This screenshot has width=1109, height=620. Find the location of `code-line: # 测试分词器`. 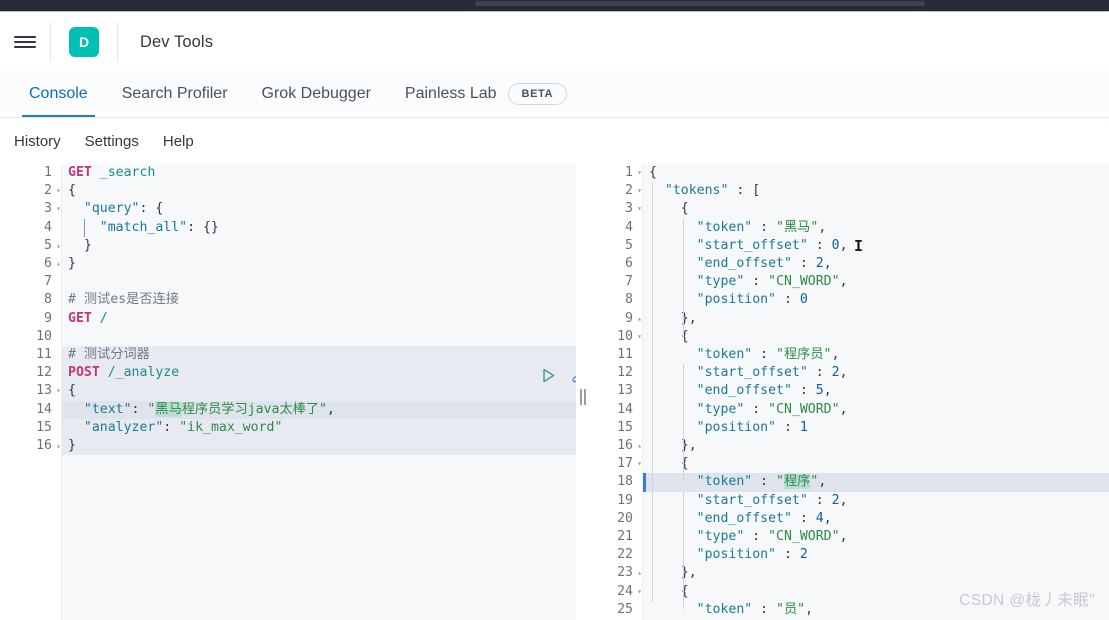

code-line: # 测试分词器 is located at coordinates (319, 355).